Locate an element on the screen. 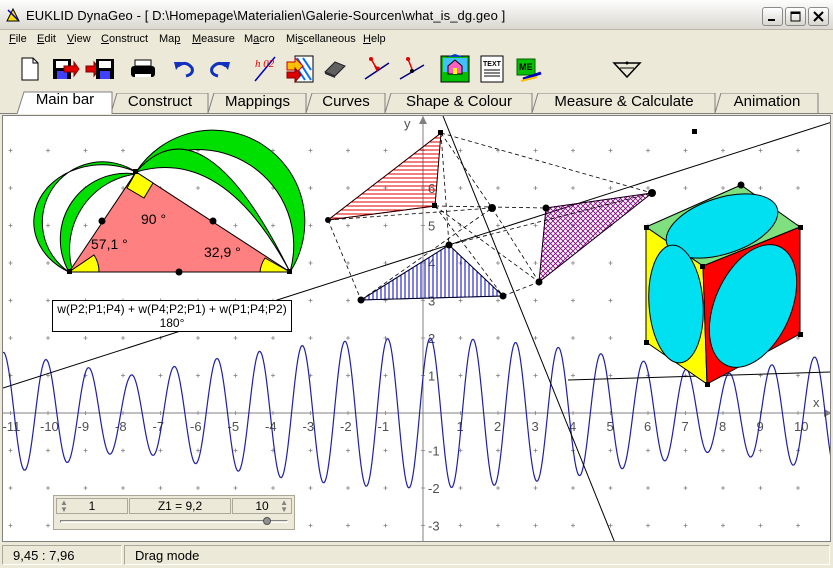 This screenshot has width=833, height=568. vertex-p2 is located at coordinates (289, 271).